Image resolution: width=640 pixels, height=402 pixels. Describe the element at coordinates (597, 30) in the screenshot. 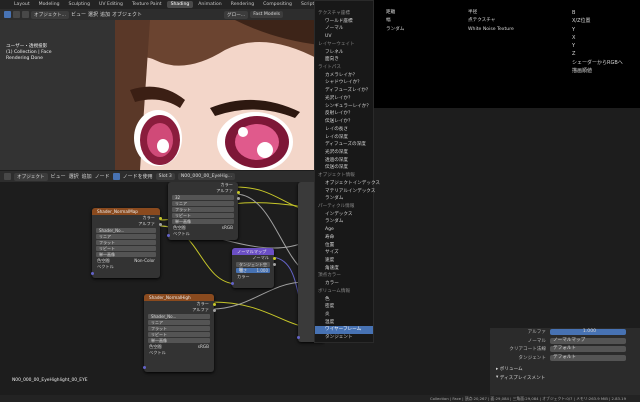

I see `menu-item: Y` at that location.